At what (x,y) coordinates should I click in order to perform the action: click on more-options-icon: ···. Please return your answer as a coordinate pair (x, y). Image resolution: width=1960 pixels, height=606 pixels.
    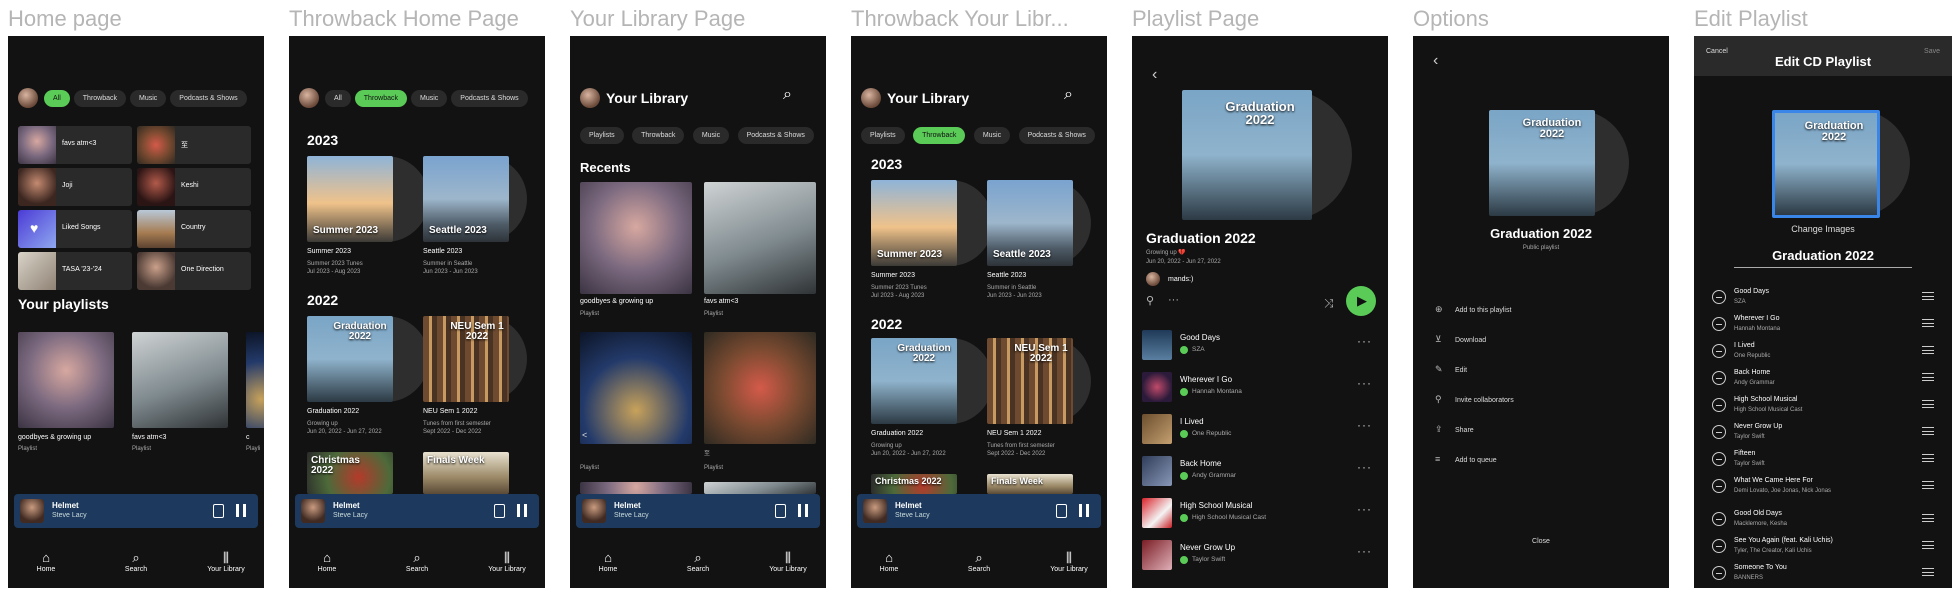
    Looking at the image, I should click on (1173, 300).